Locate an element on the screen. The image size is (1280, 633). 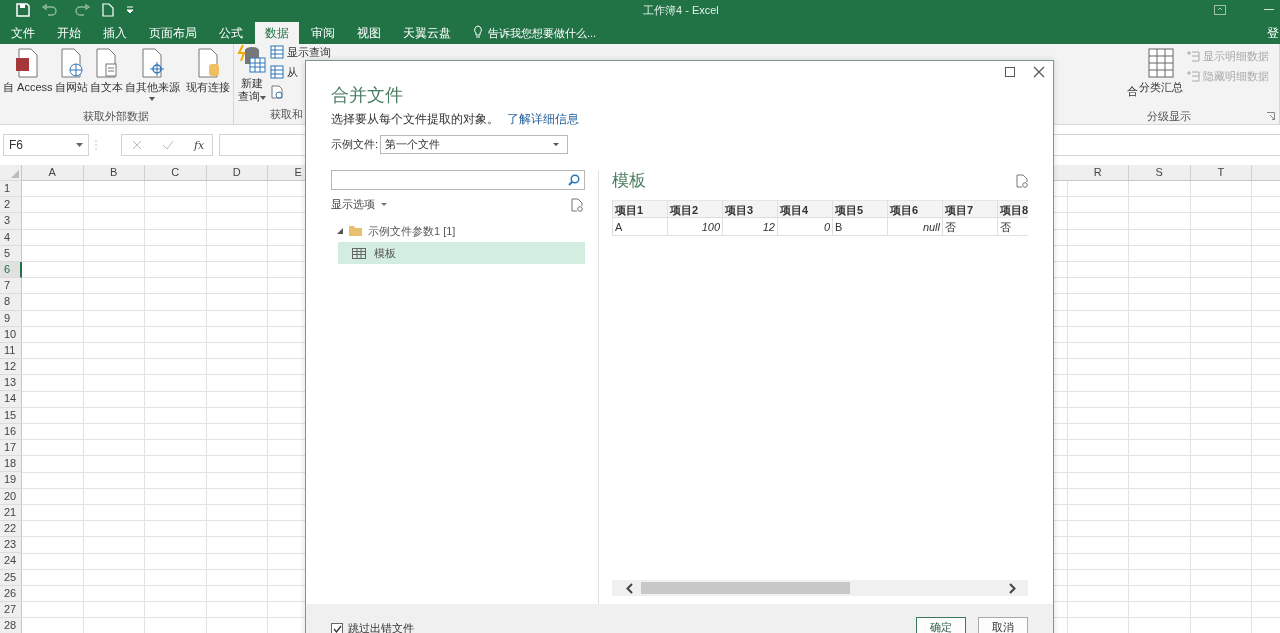
group-button-label: 合 is located at coordinates (1132, 91).